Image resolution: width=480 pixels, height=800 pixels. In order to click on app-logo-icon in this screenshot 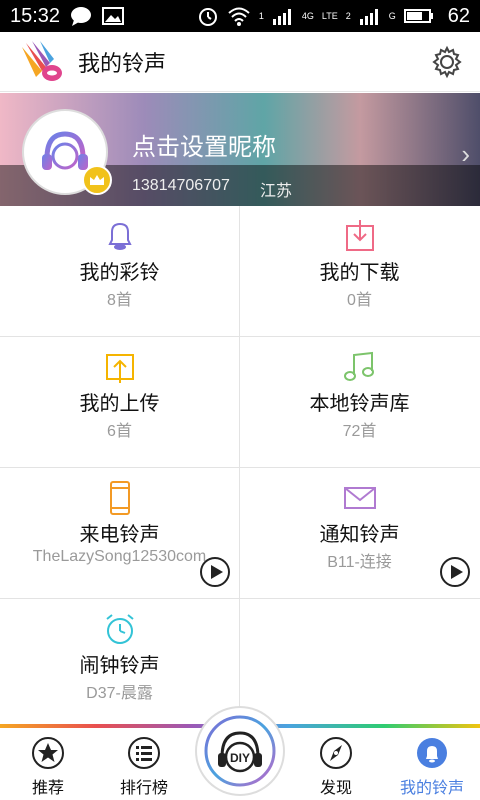, I will do `click(42, 60)`.